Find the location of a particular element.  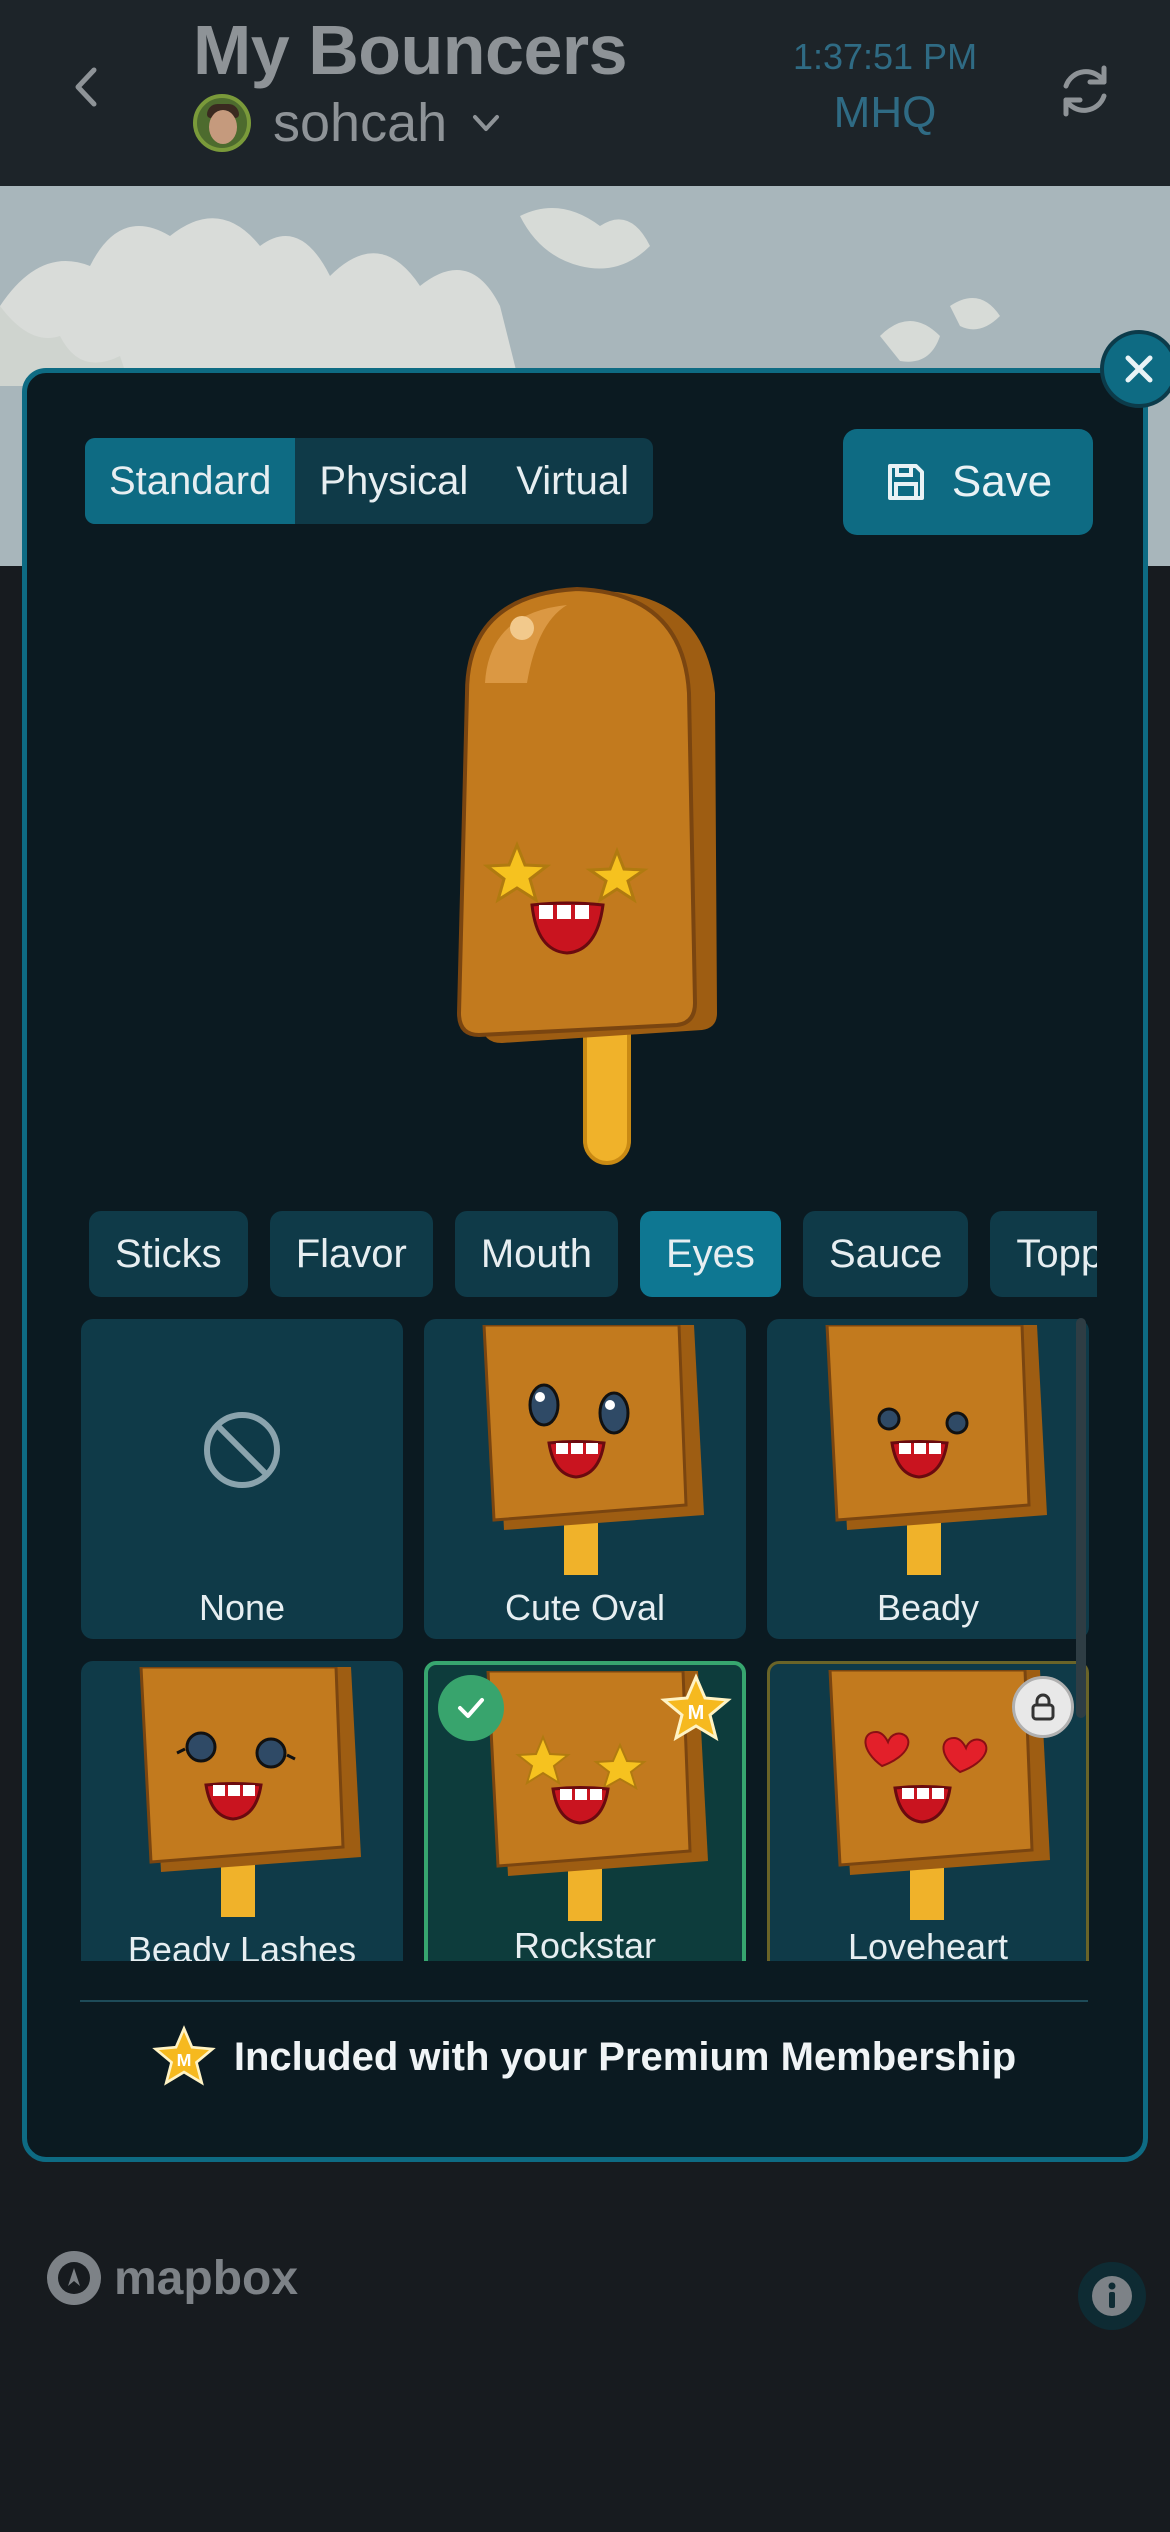

tab-virtual: Virtual is located at coordinates (572, 481).